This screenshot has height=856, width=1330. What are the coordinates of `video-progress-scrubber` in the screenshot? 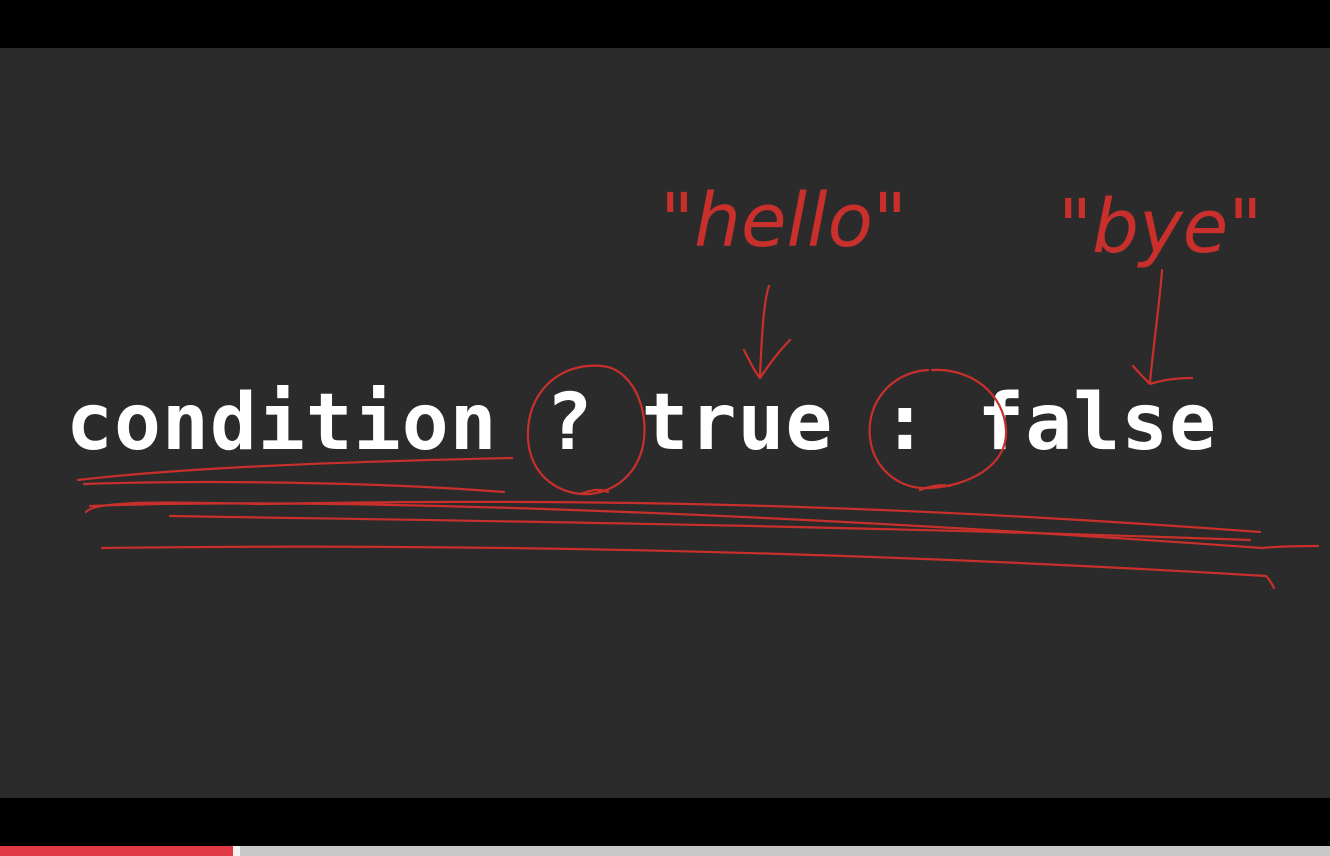 It's located at (236, 851).